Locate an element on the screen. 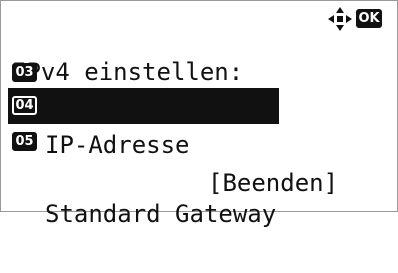  menu-item-number-badge: 05 is located at coordinates (24, 141).